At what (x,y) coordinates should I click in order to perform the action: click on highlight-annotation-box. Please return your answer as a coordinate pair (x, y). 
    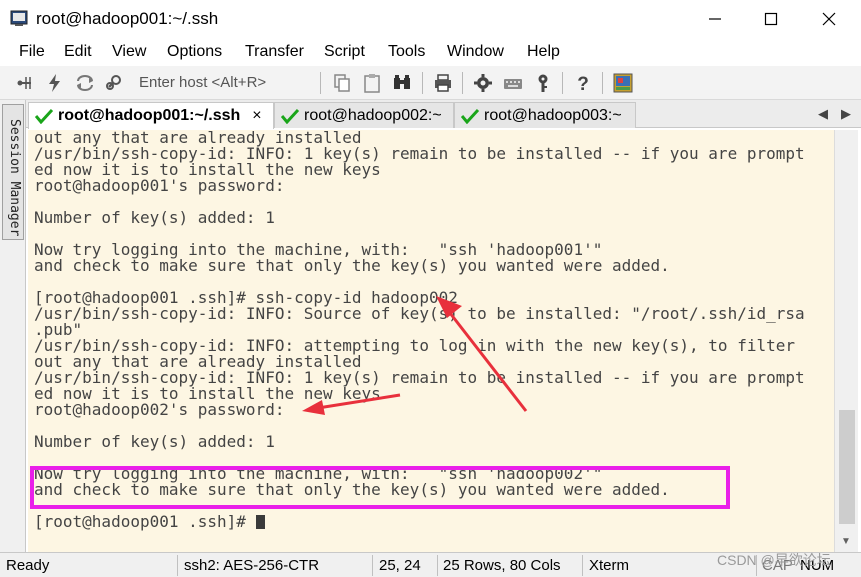
    Looking at the image, I should click on (380, 487).